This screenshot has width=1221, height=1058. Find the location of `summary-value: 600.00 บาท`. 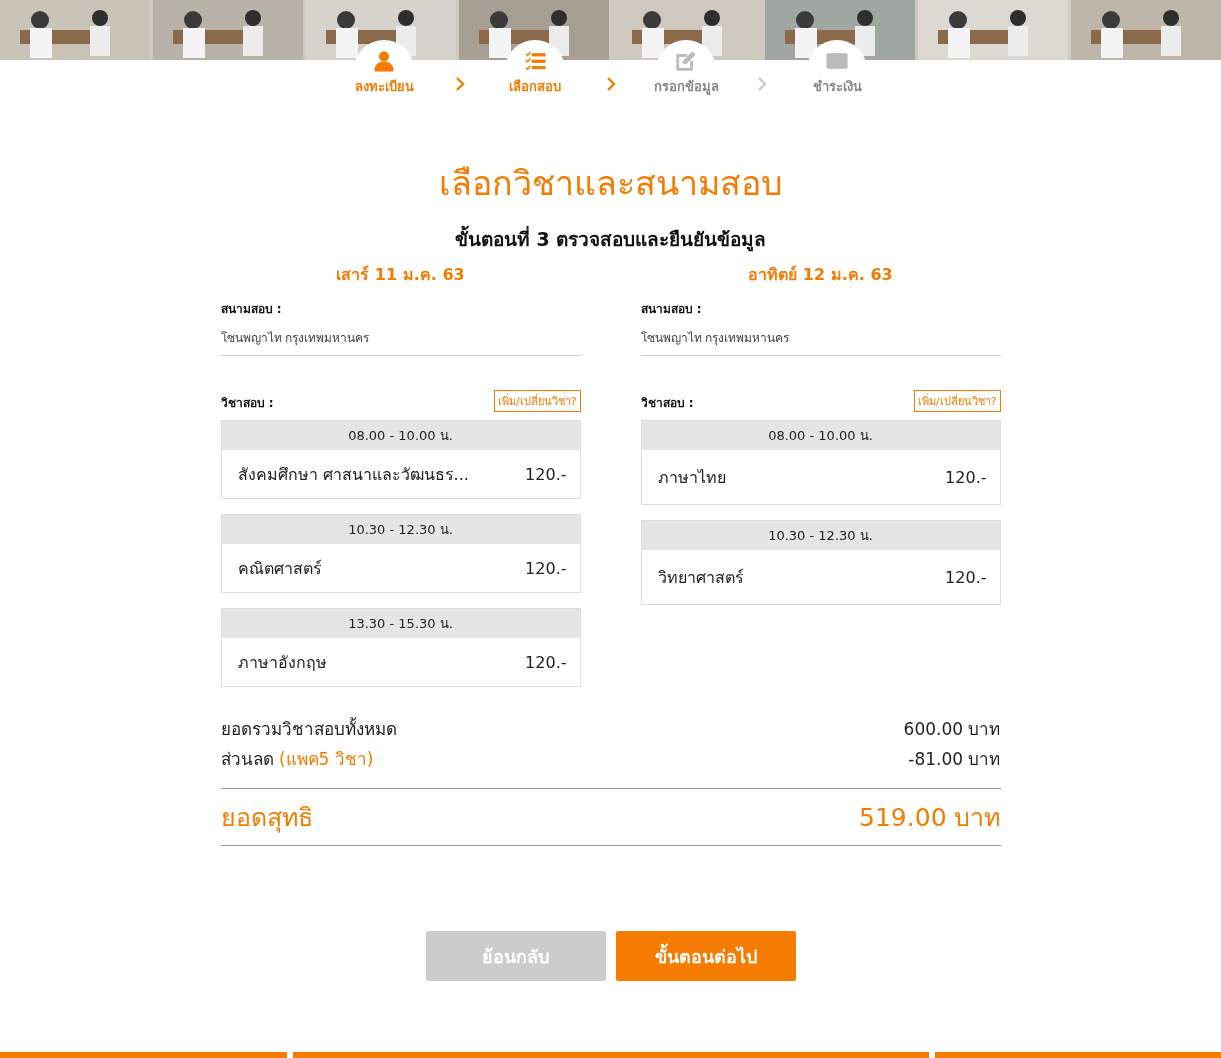

summary-value: 600.00 บาท is located at coordinates (952, 729).